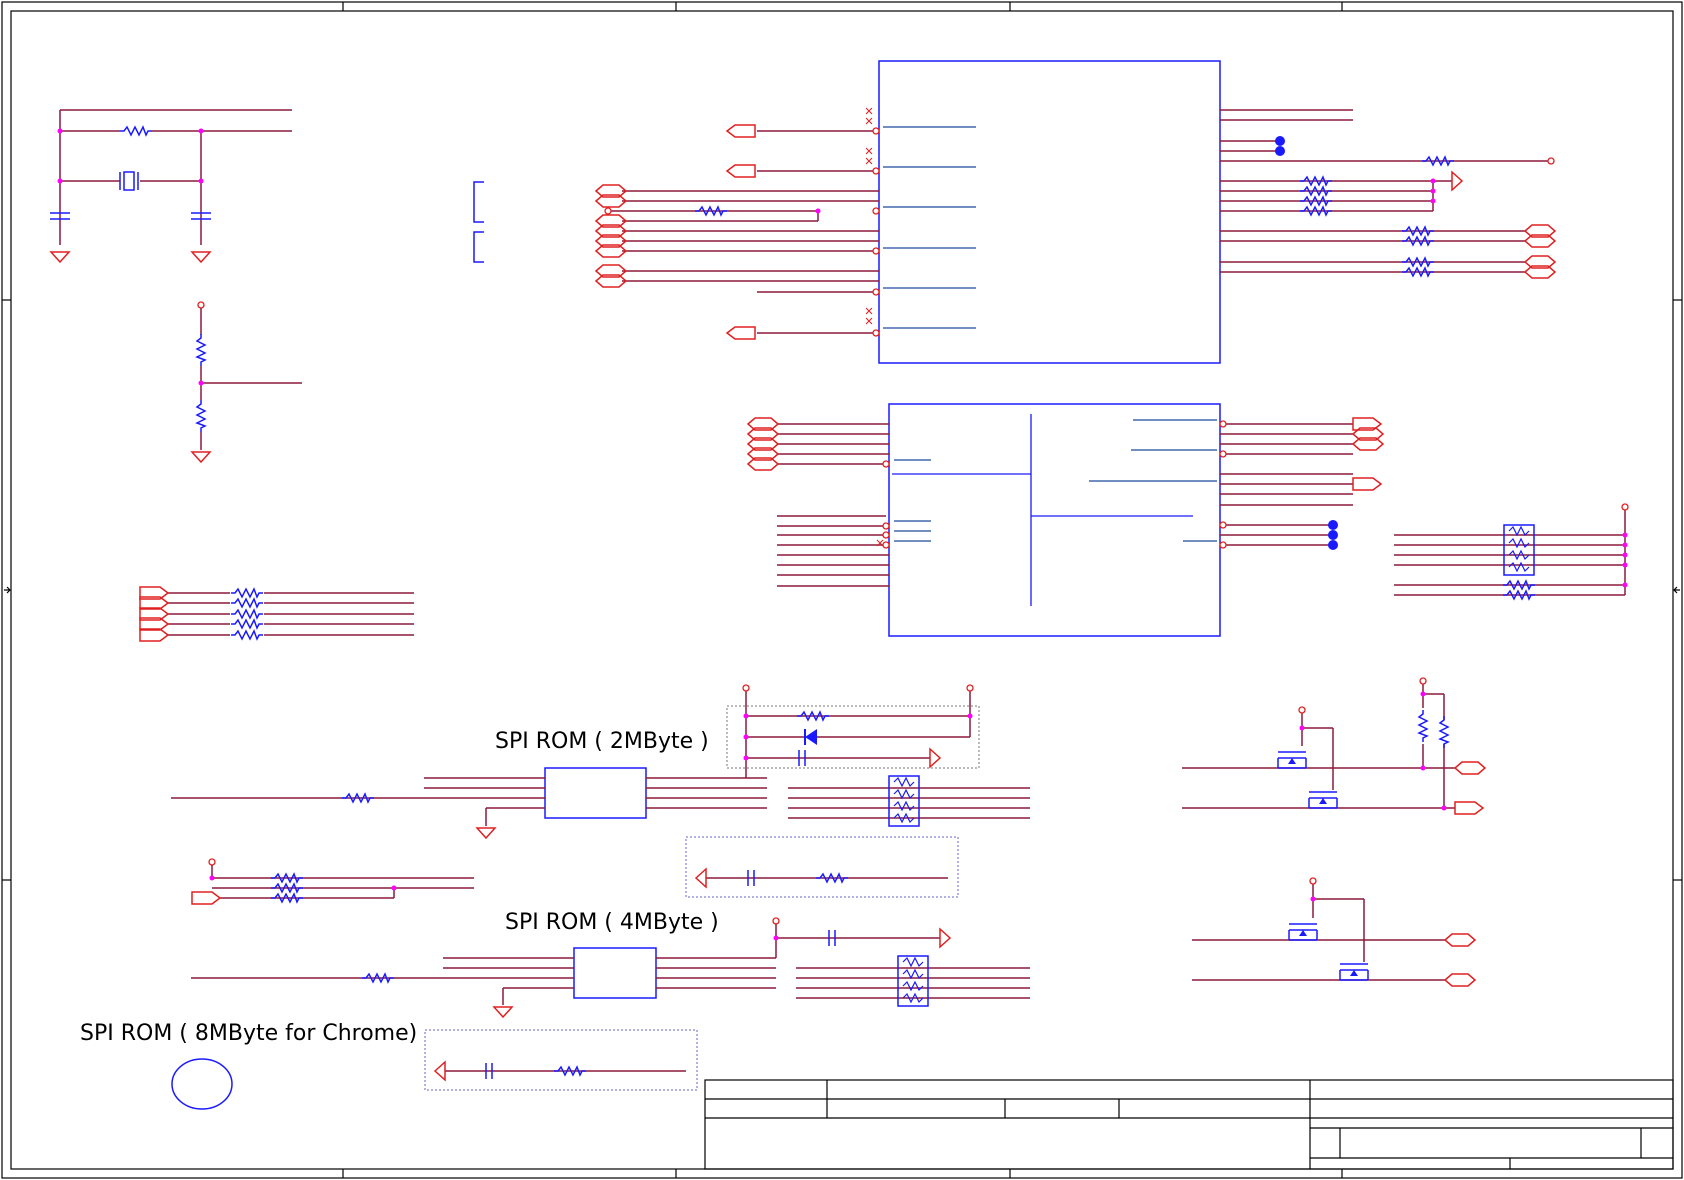  Describe the element at coordinates (1065, 520) in the screenshot. I see `main-ic-lower` at that location.